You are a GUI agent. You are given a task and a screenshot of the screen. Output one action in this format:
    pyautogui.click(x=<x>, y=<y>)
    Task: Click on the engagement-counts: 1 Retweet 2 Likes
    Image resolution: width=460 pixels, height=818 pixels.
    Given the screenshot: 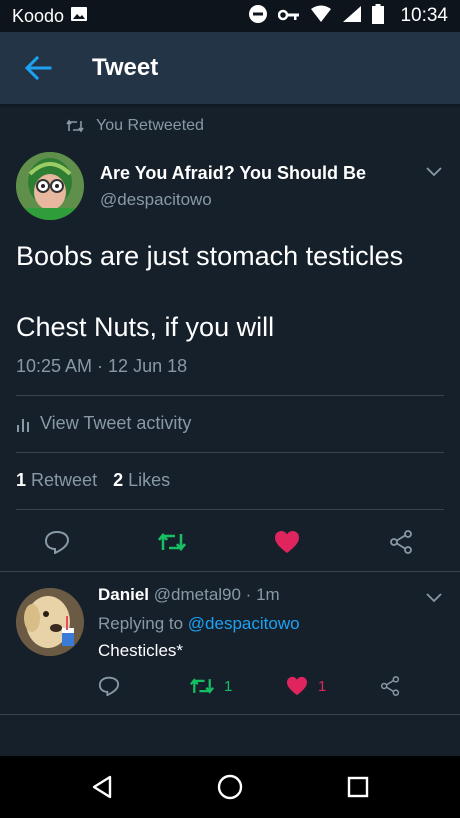 What is the action you would take?
    pyautogui.click(x=93, y=480)
    